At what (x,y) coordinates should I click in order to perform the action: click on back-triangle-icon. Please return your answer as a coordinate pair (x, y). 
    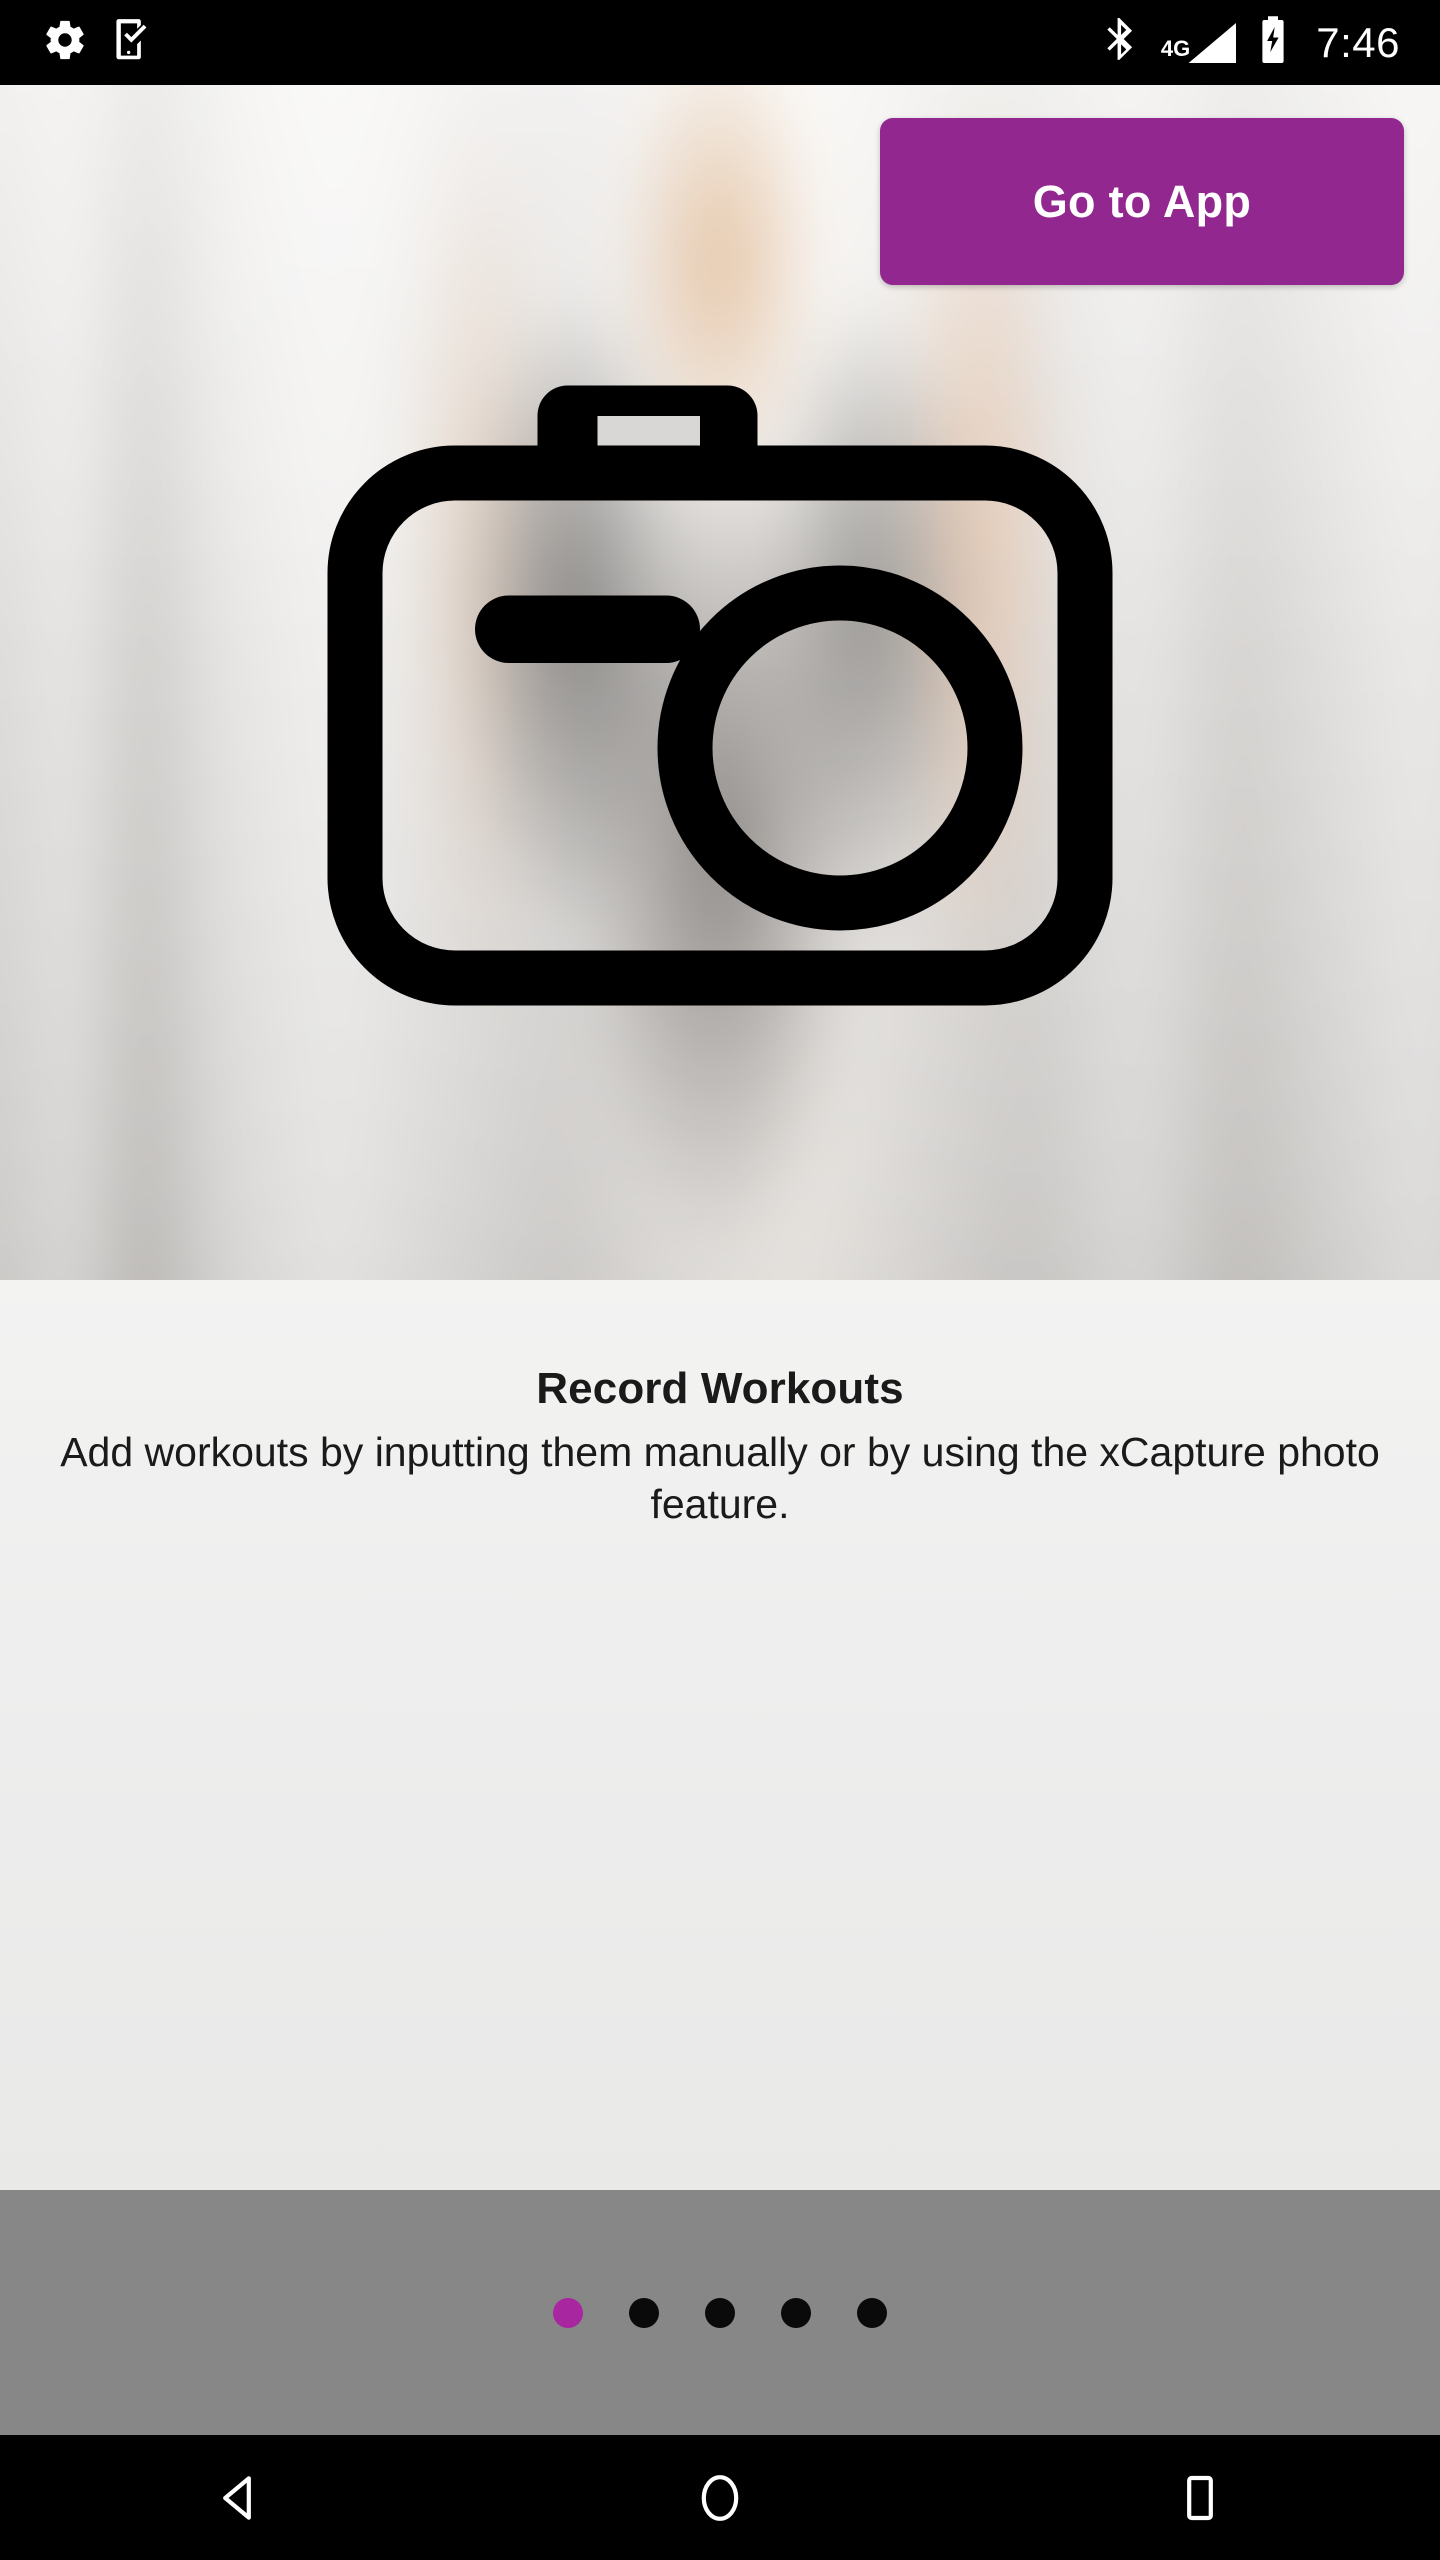
    Looking at the image, I should click on (240, 2498).